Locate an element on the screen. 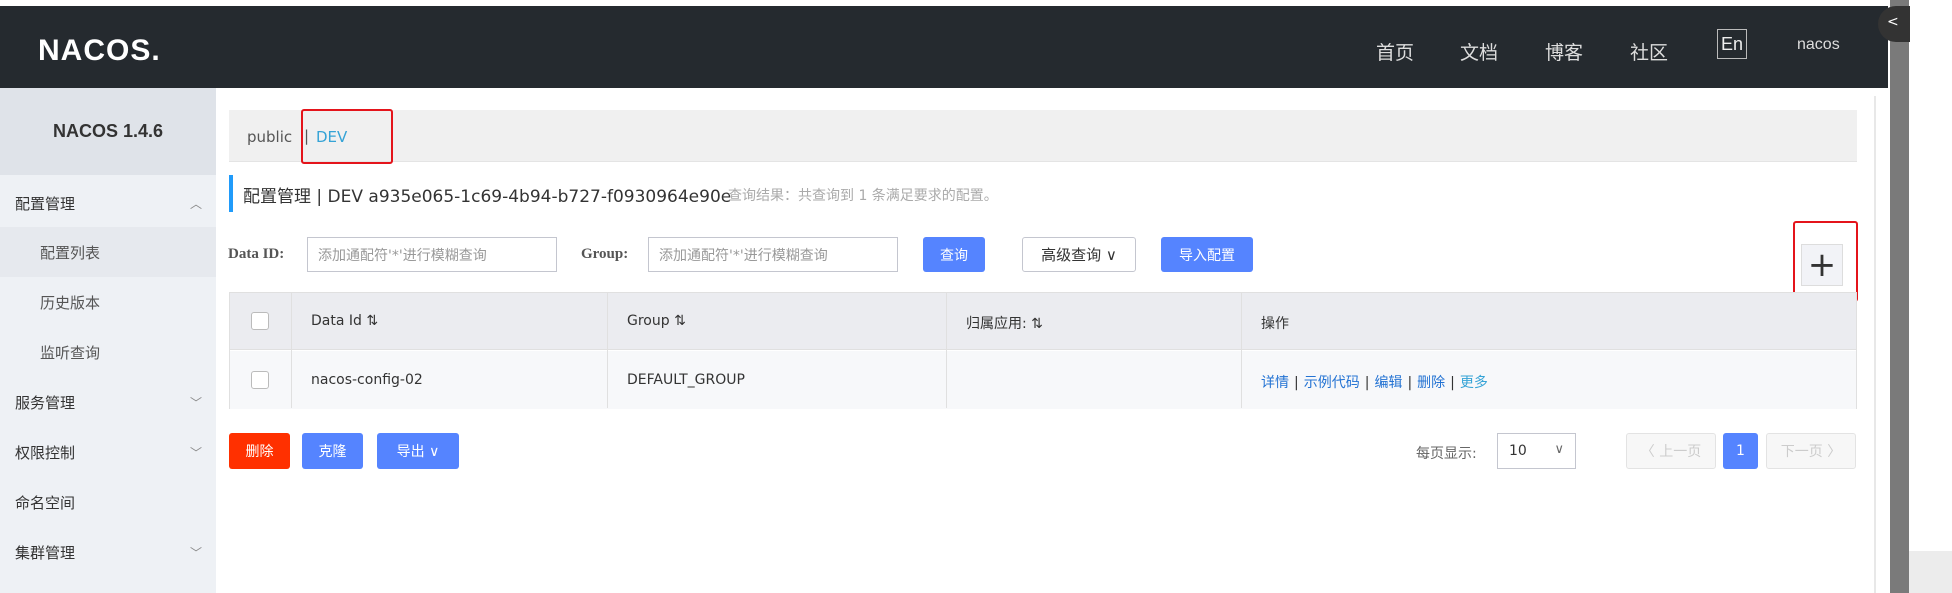 Image resolution: width=1952 pixels, height=593 pixels. table-header is located at coordinates (1043, 321).